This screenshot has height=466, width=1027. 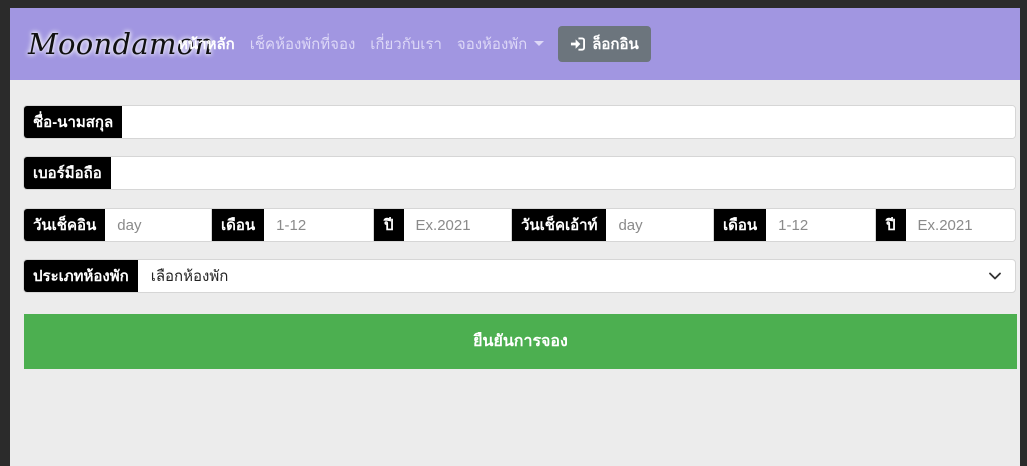 I want to click on chevron-down-icon, so click(x=995, y=276).